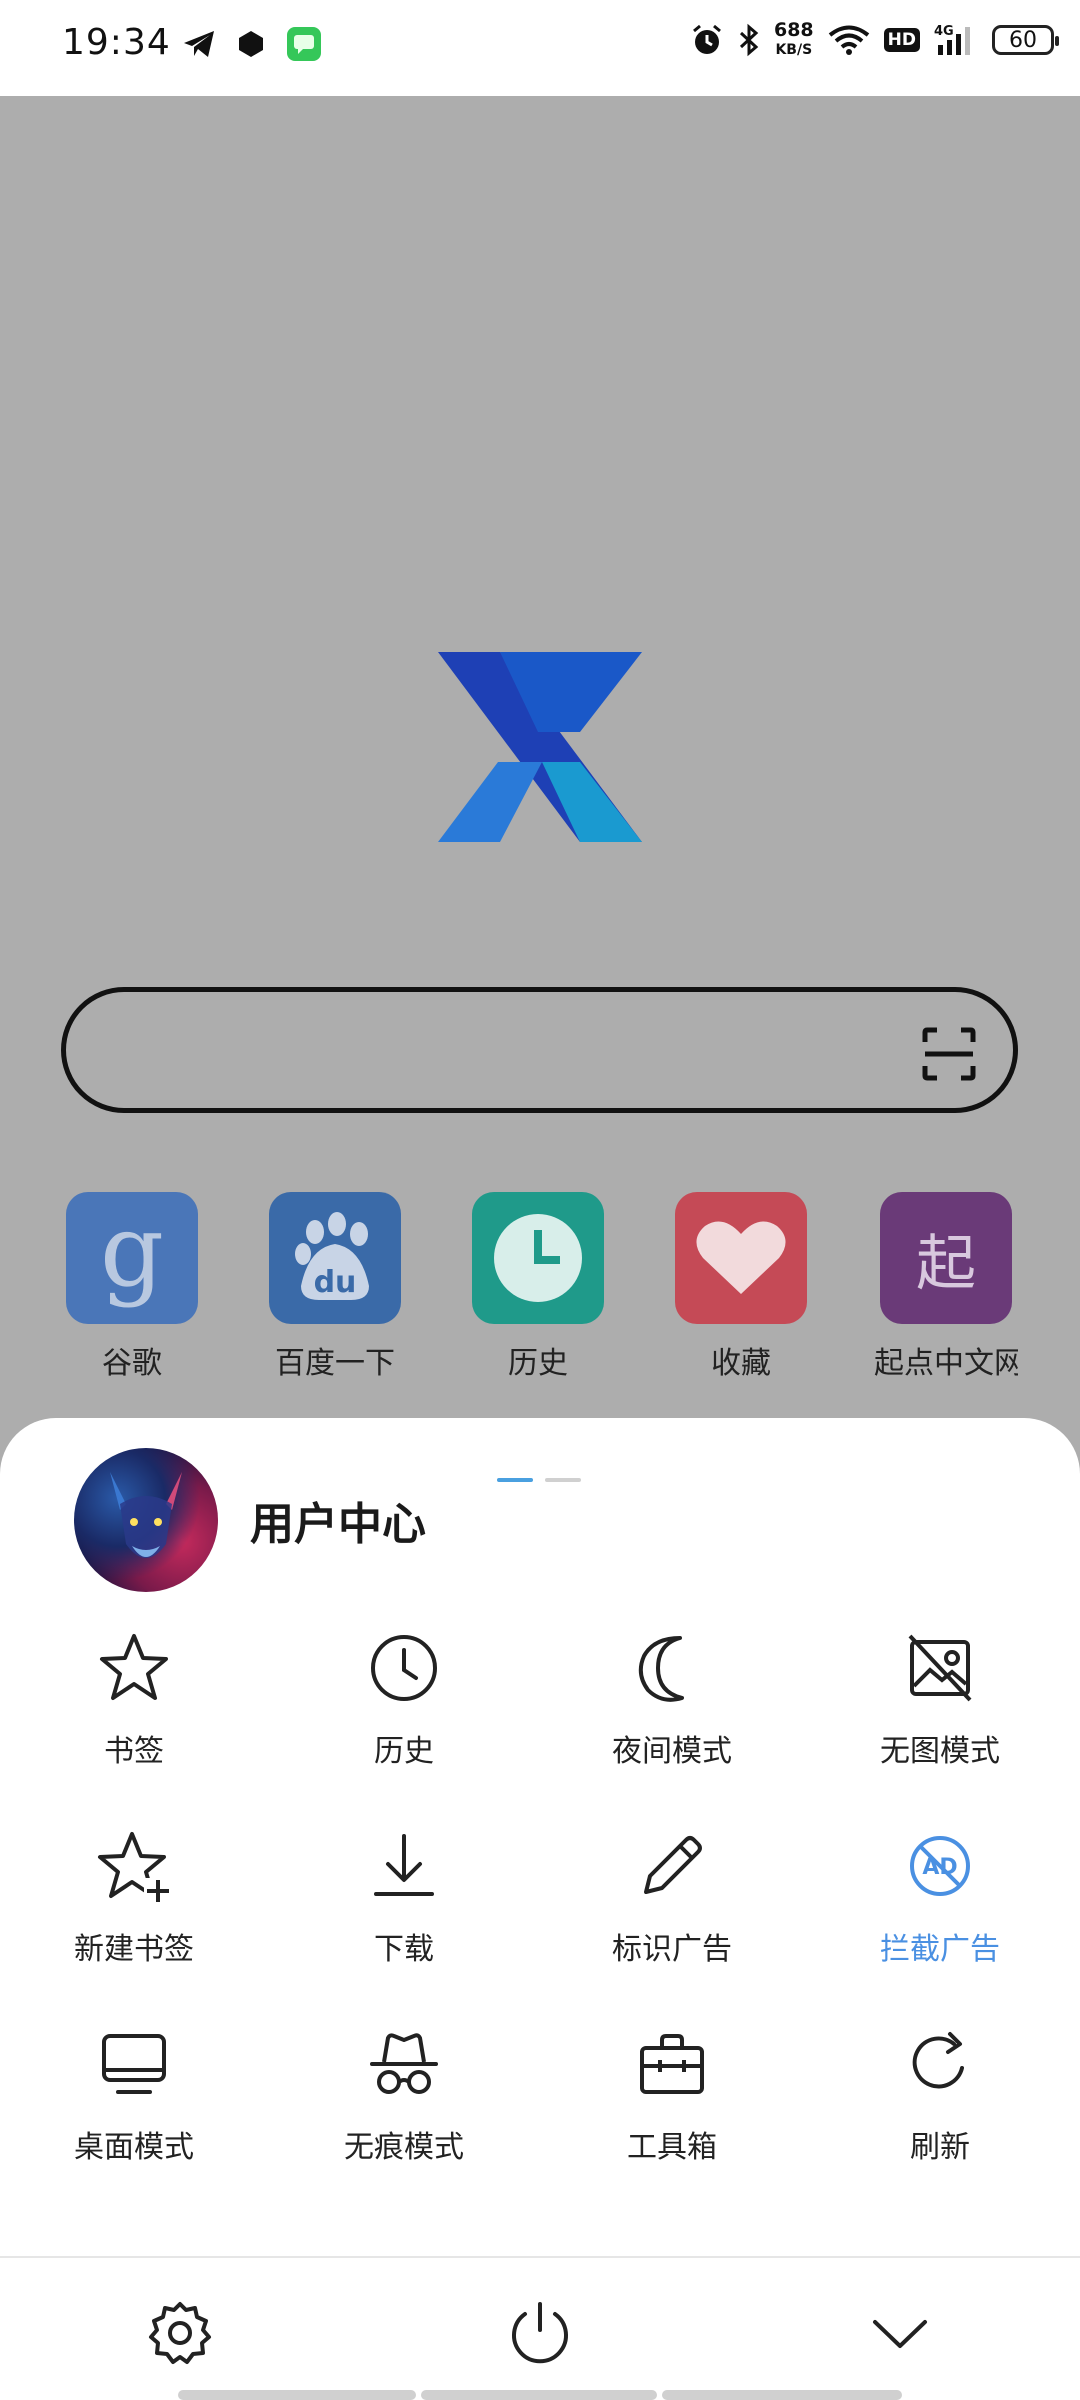 This screenshot has width=1080, height=2400. I want to click on wolf-avatar-icon, so click(146, 1515).